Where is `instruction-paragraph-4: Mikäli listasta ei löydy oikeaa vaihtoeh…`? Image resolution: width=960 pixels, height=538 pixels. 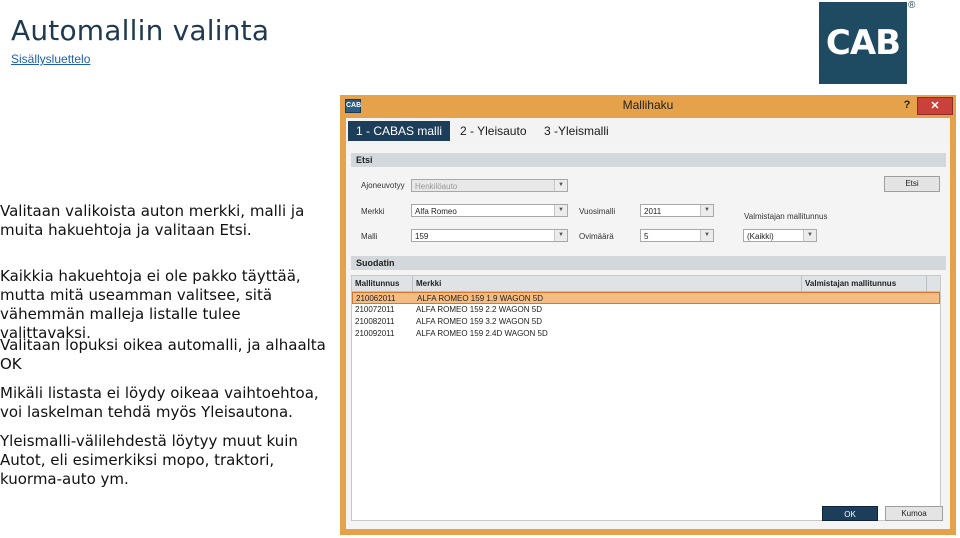 instruction-paragraph-4: Mikäli listasta ei löydy oikeaa vaihtoeh… is located at coordinates (159, 402).